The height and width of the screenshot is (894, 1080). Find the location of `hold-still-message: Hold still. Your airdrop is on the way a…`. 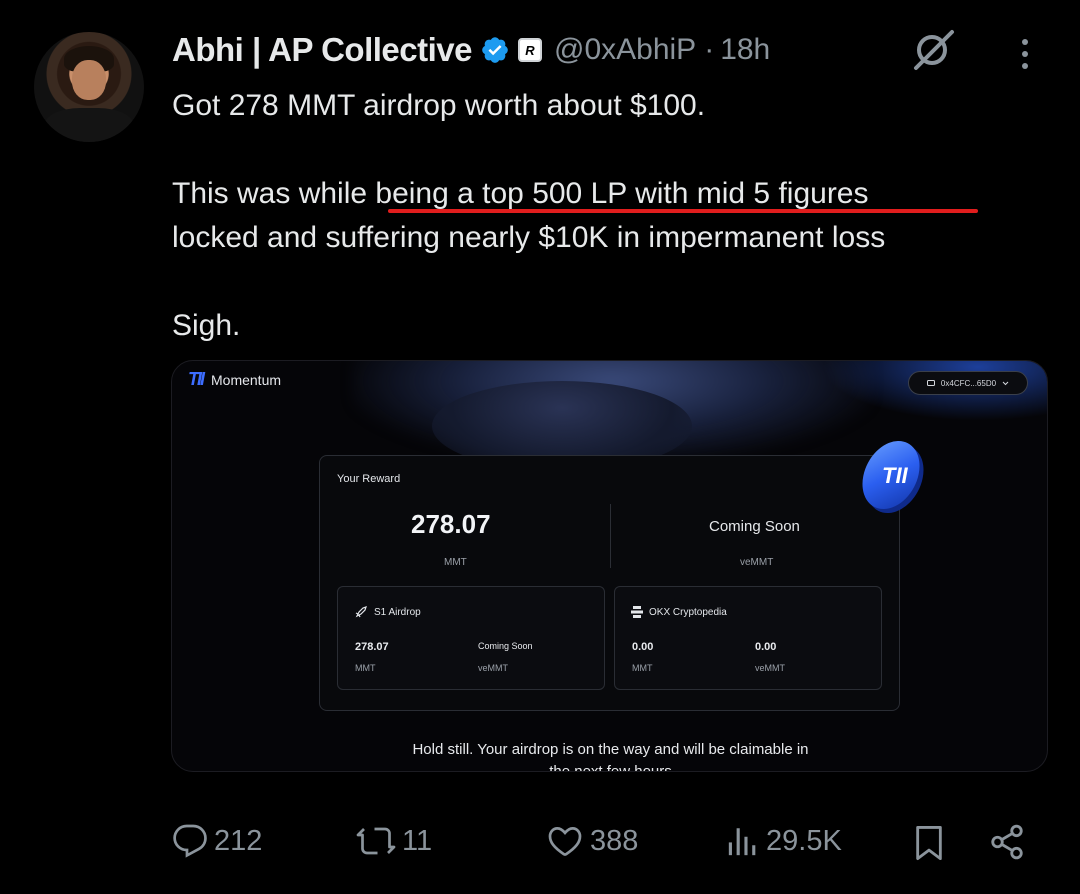

hold-still-message: Hold still. Your airdrop is on the way a… is located at coordinates (609, 755).